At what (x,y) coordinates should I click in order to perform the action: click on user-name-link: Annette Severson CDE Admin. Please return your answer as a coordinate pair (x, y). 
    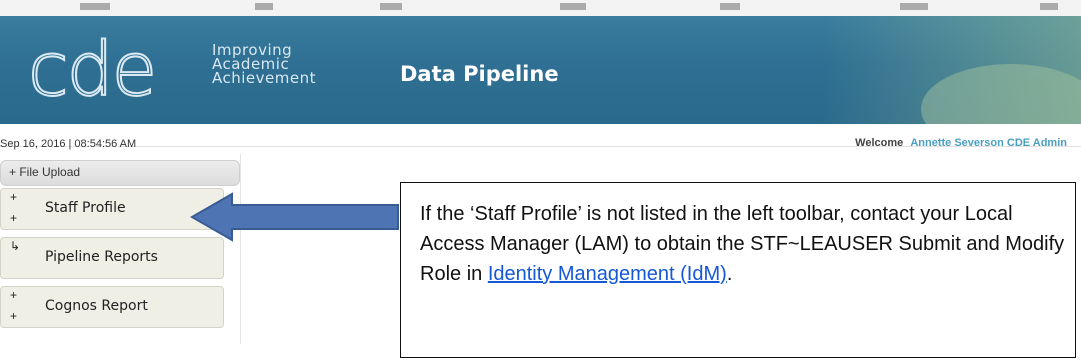
    Looking at the image, I should click on (988, 143).